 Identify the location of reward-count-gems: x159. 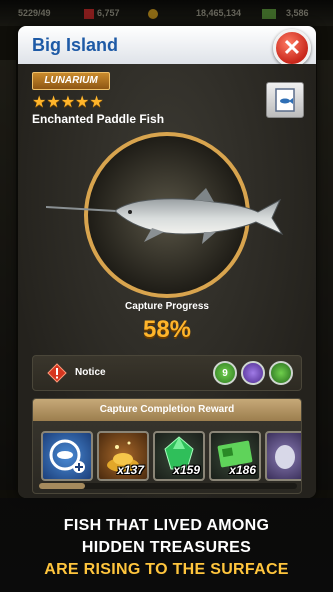
(186, 470).